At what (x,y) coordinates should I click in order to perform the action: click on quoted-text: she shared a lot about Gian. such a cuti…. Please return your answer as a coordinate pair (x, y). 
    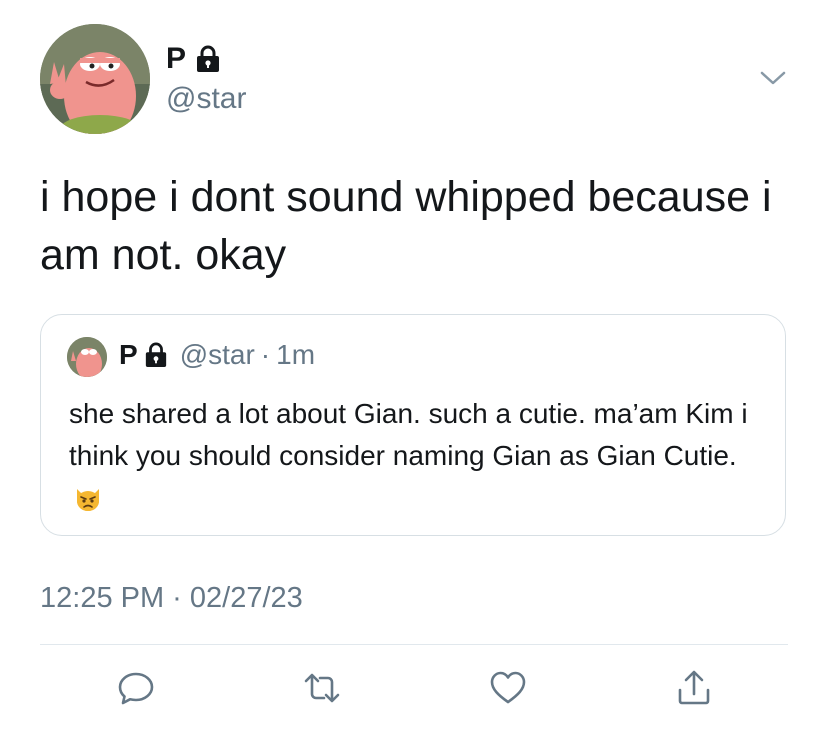
    Looking at the image, I should click on (408, 434).